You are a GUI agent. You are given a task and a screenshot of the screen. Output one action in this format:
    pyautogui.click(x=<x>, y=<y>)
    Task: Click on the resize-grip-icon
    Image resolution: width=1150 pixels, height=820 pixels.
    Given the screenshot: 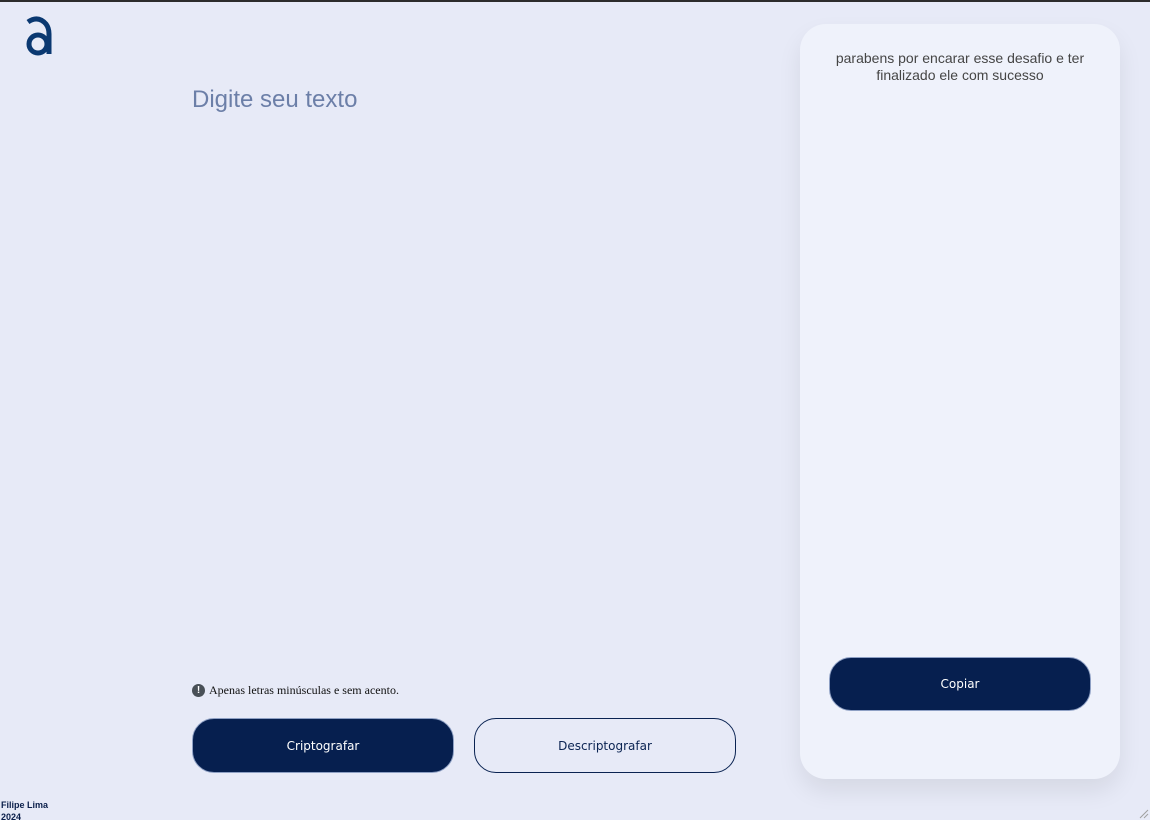 What is the action you would take?
    pyautogui.click(x=1143, y=813)
    